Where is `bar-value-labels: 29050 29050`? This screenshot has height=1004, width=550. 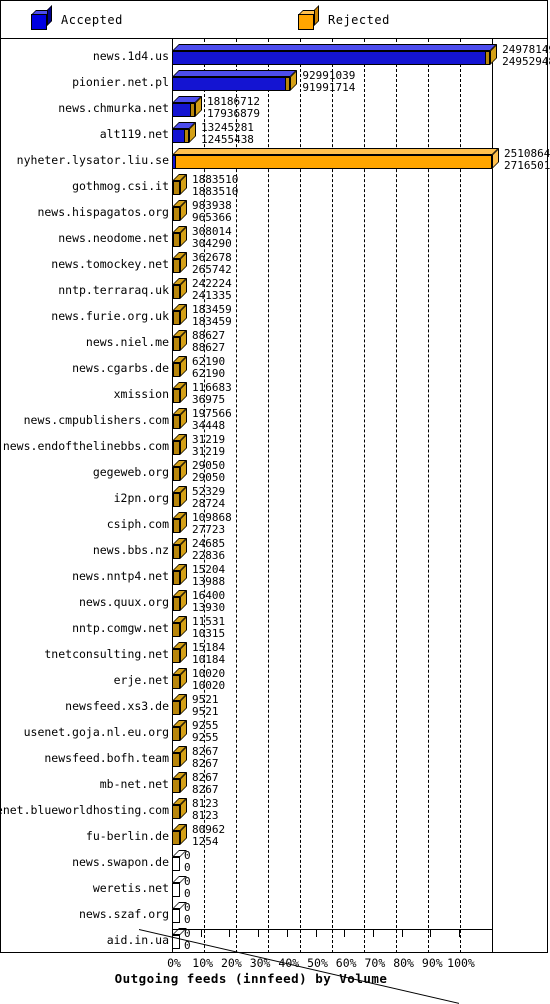 bar-value-labels: 29050 29050 is located at coordinates (207, 472).